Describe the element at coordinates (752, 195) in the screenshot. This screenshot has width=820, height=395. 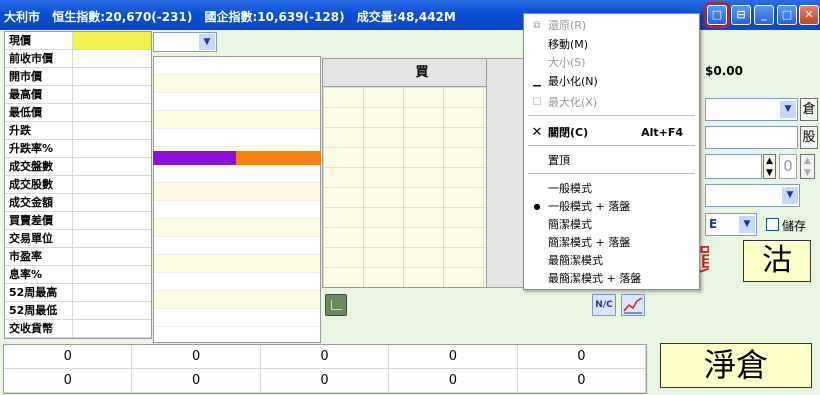
I see `order-type-dropdown: ▼` at that location.